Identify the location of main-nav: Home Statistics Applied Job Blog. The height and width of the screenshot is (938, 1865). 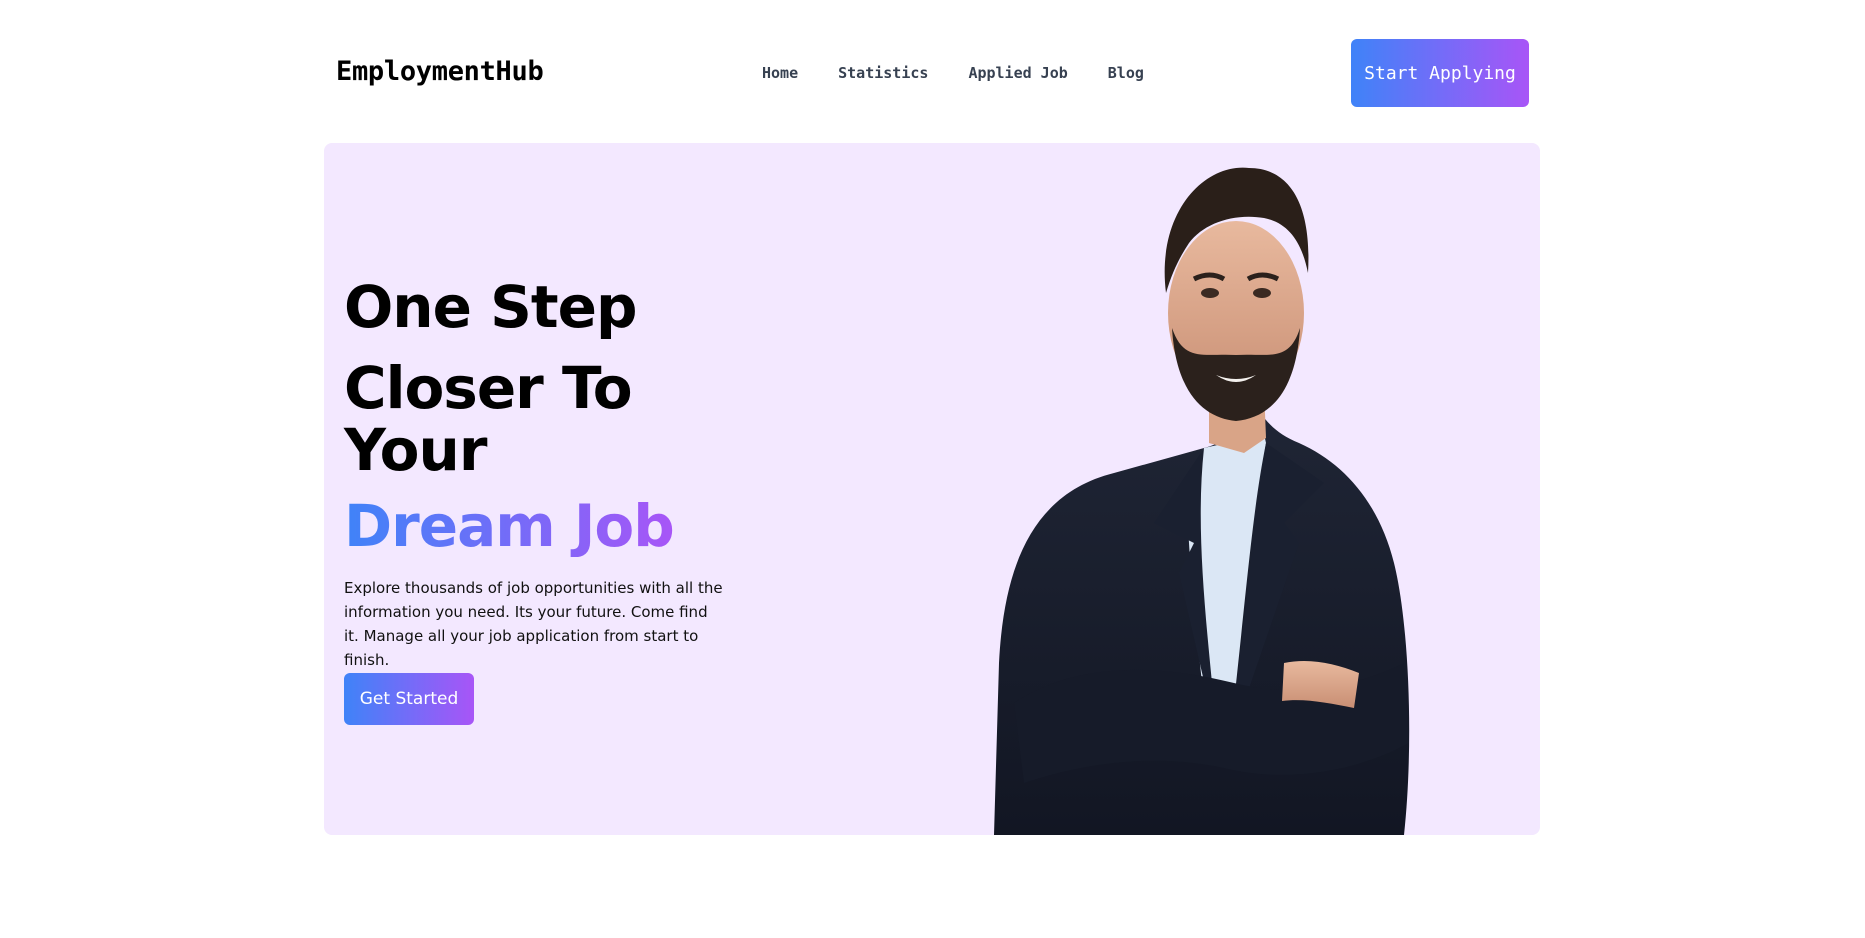
(953, 73).